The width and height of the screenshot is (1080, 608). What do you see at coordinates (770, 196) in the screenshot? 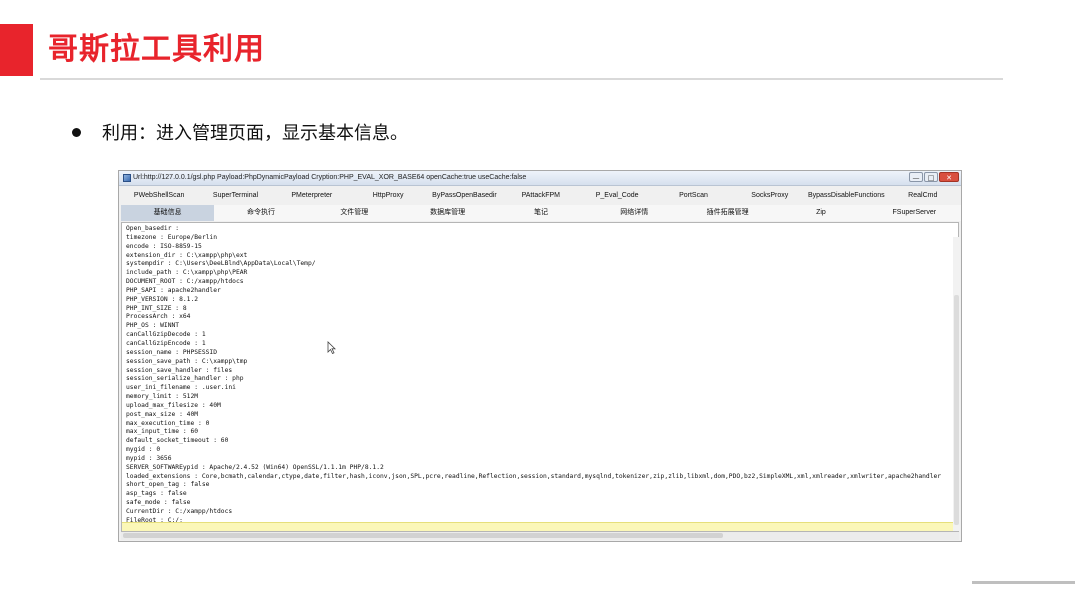
I see `tab-socksproxy: SocksProxy` at bounding box center [770, 196].